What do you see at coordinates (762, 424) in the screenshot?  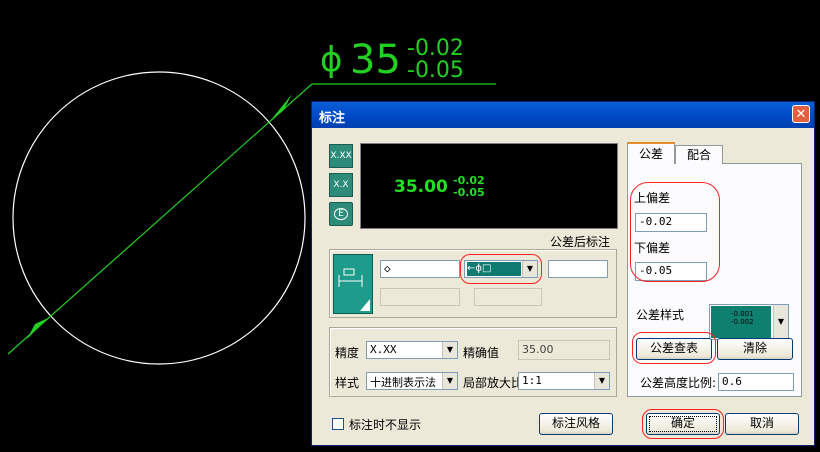 I see `cancel-button: 取消` at bounding box center [762, 424].